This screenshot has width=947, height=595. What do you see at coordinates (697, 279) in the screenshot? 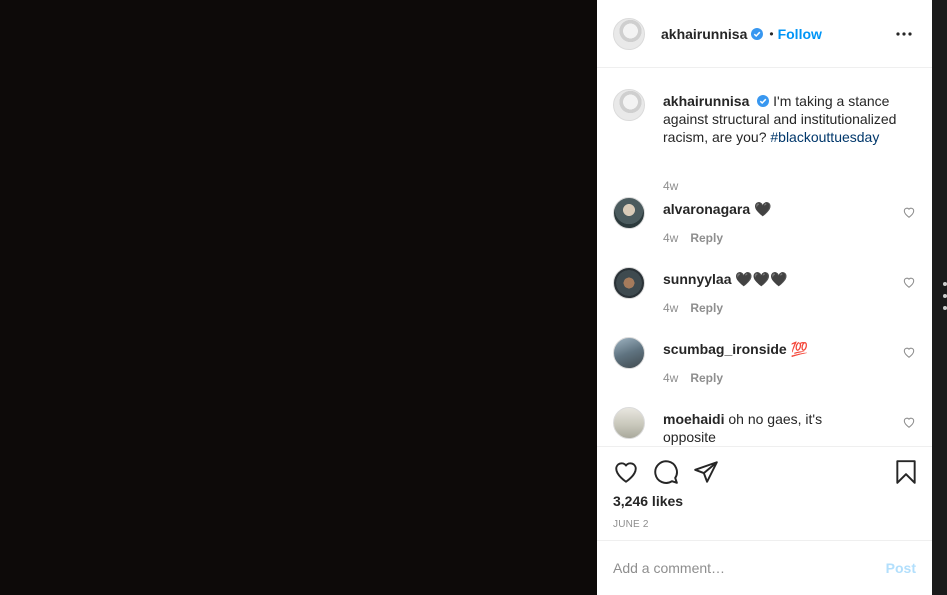
I see `commenter-username: sunnyylaa` at bounding box center [697, 279].